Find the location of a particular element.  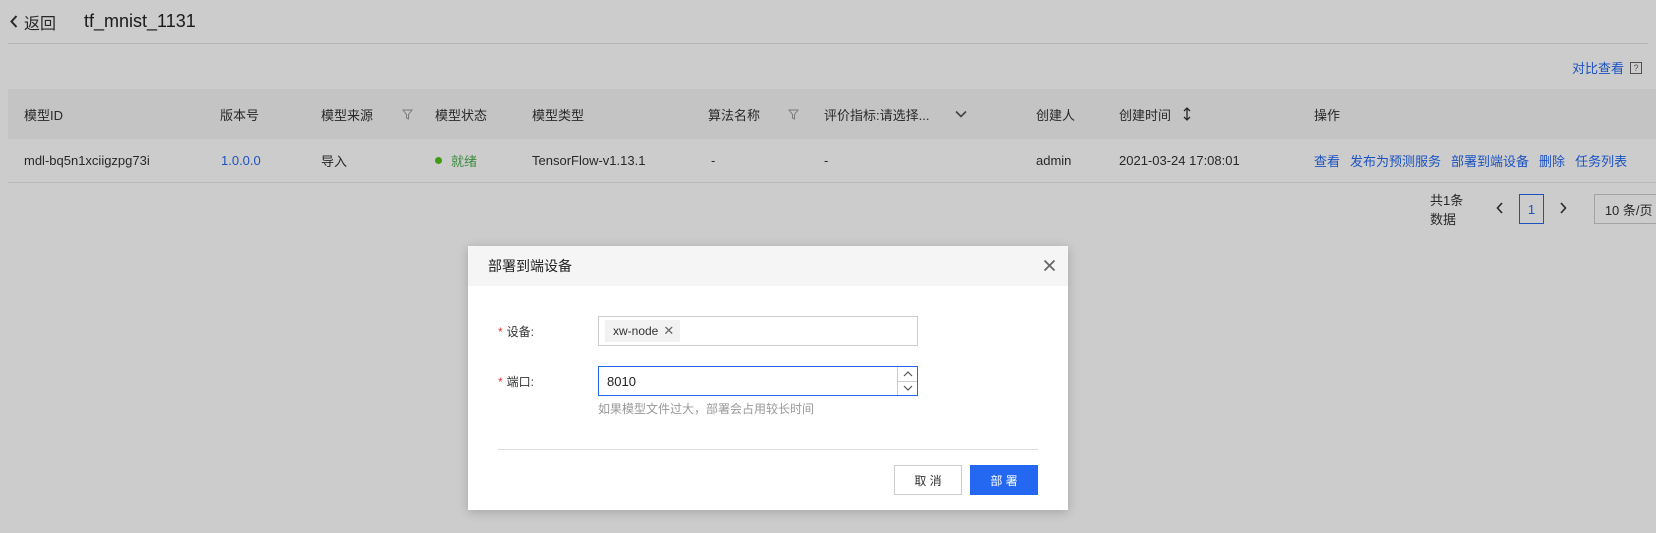

device-tag-label: xw-node is located at coordinates (636, 331).